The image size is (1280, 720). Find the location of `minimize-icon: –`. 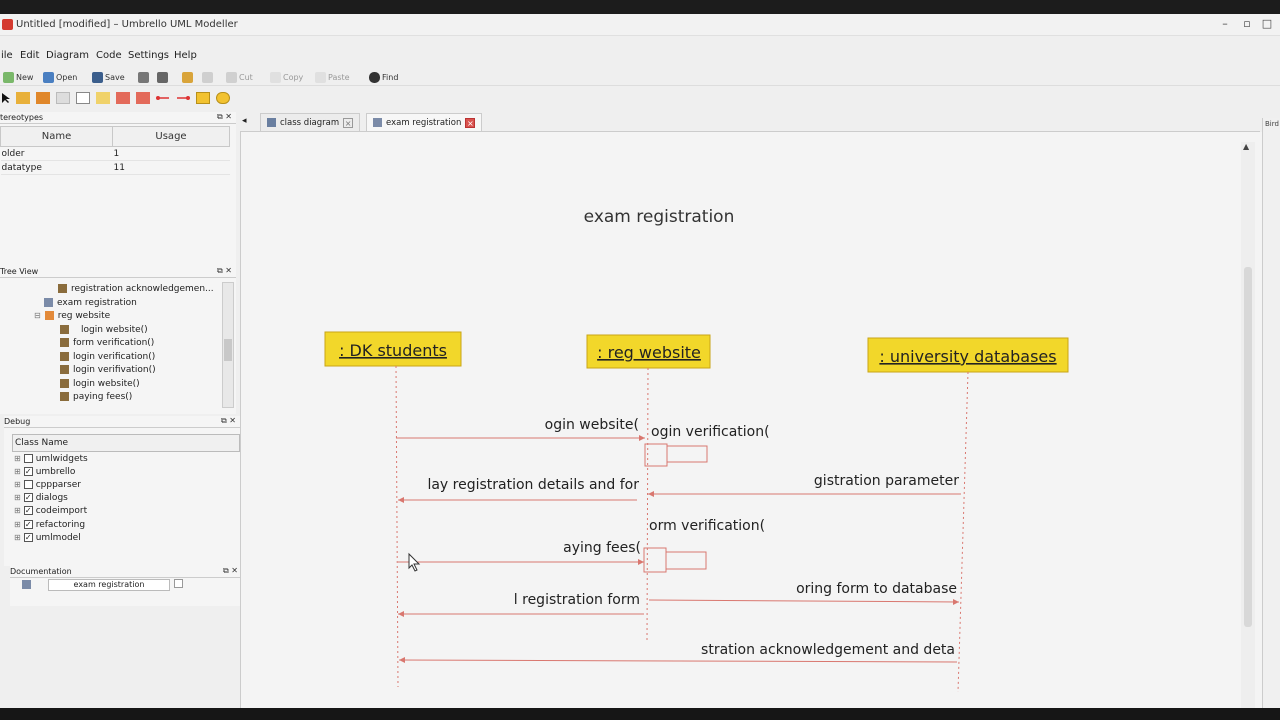

minimize-icon: – is located at coordinates (1225, 24).